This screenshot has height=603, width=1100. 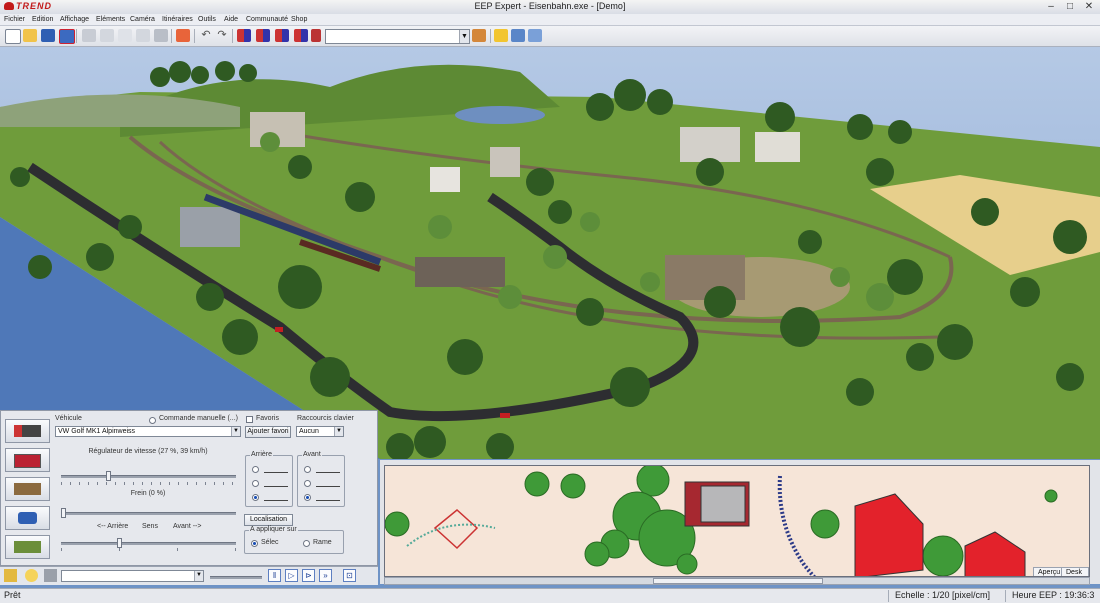 What do you see at coordinates (397, 36) in the screenshot?
I see `toolbar-camera-combo: ▼` at bounding box center [397, 36].